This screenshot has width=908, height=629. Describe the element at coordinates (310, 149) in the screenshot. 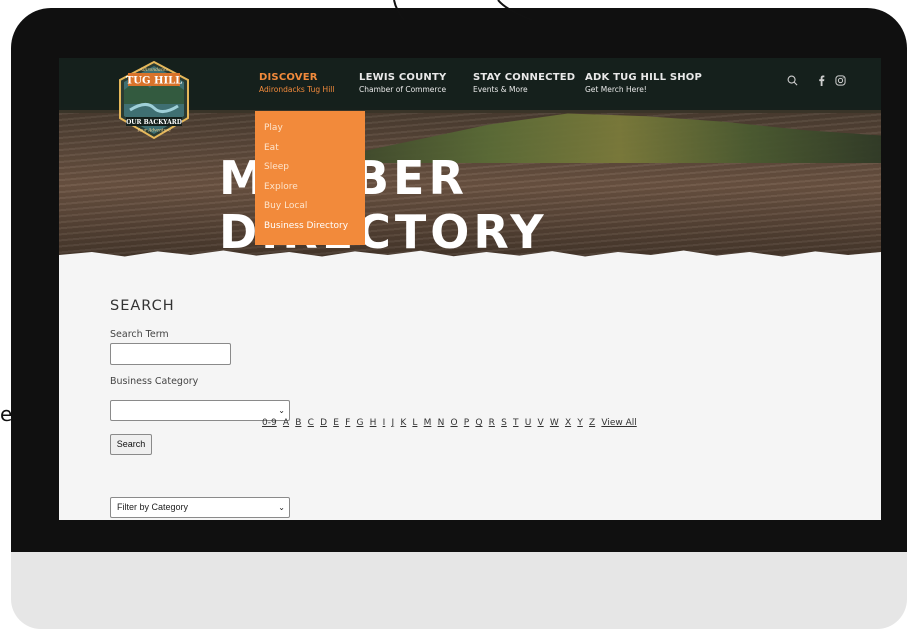

I see `dropdown-item-eat: Eat` at that location.